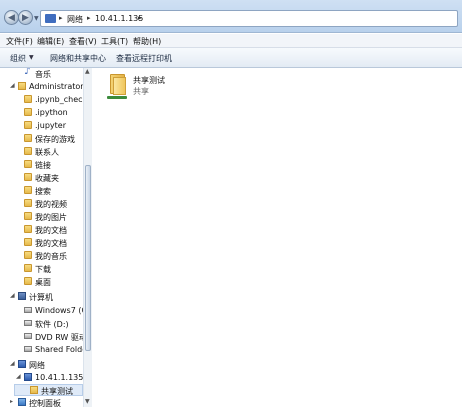 The image size is (462, 407). I want to click on network-drive-icon, so click(28, 349).